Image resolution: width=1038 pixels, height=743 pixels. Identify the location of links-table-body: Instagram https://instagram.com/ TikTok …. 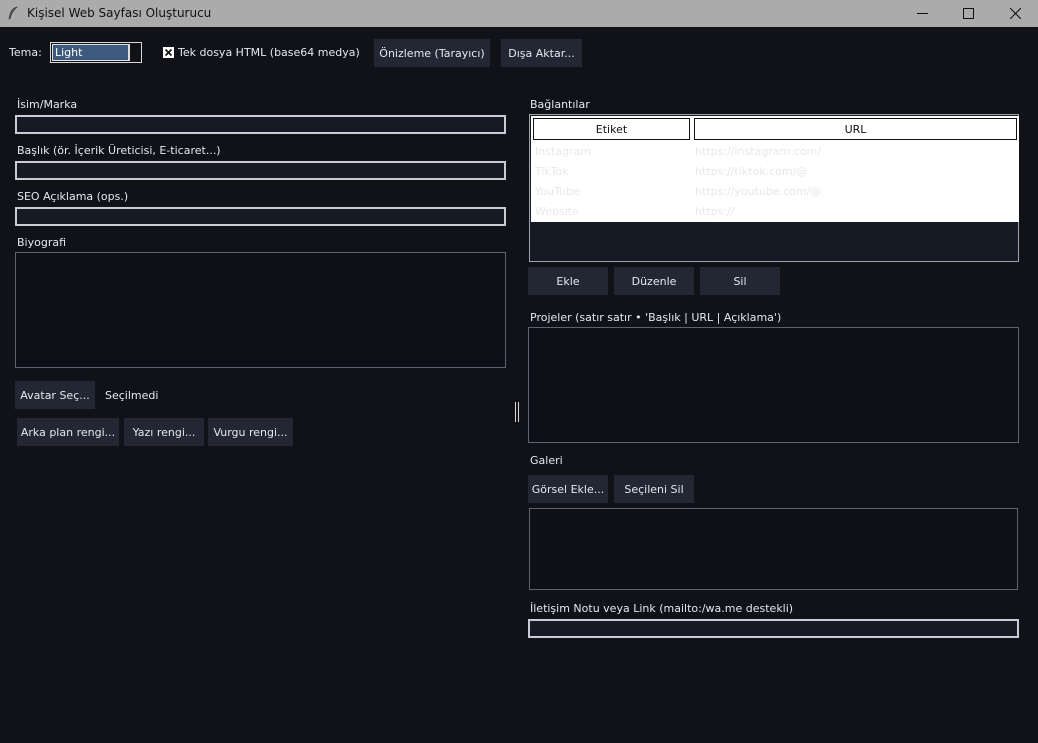
(775, 182).